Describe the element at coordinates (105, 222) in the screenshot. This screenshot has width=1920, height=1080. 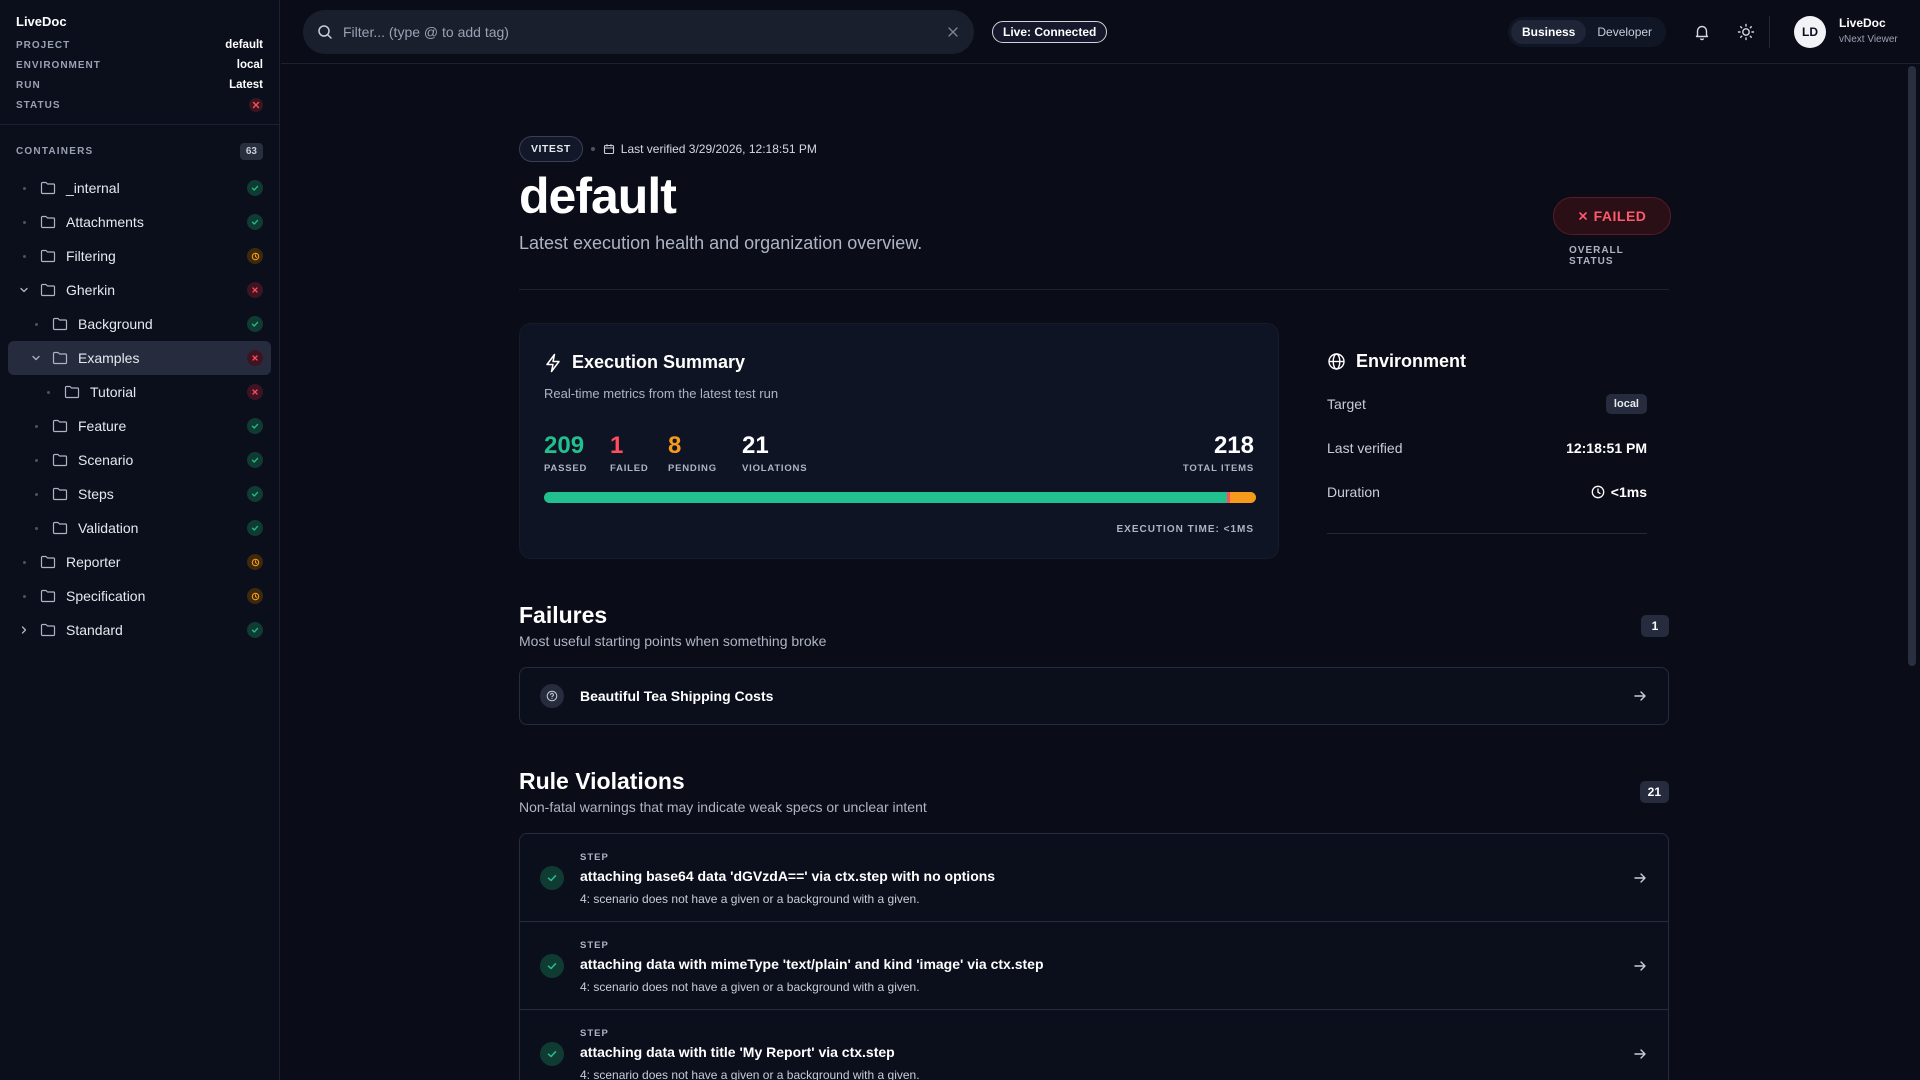
I see `sidebar-item-label: Attachments` at that location.